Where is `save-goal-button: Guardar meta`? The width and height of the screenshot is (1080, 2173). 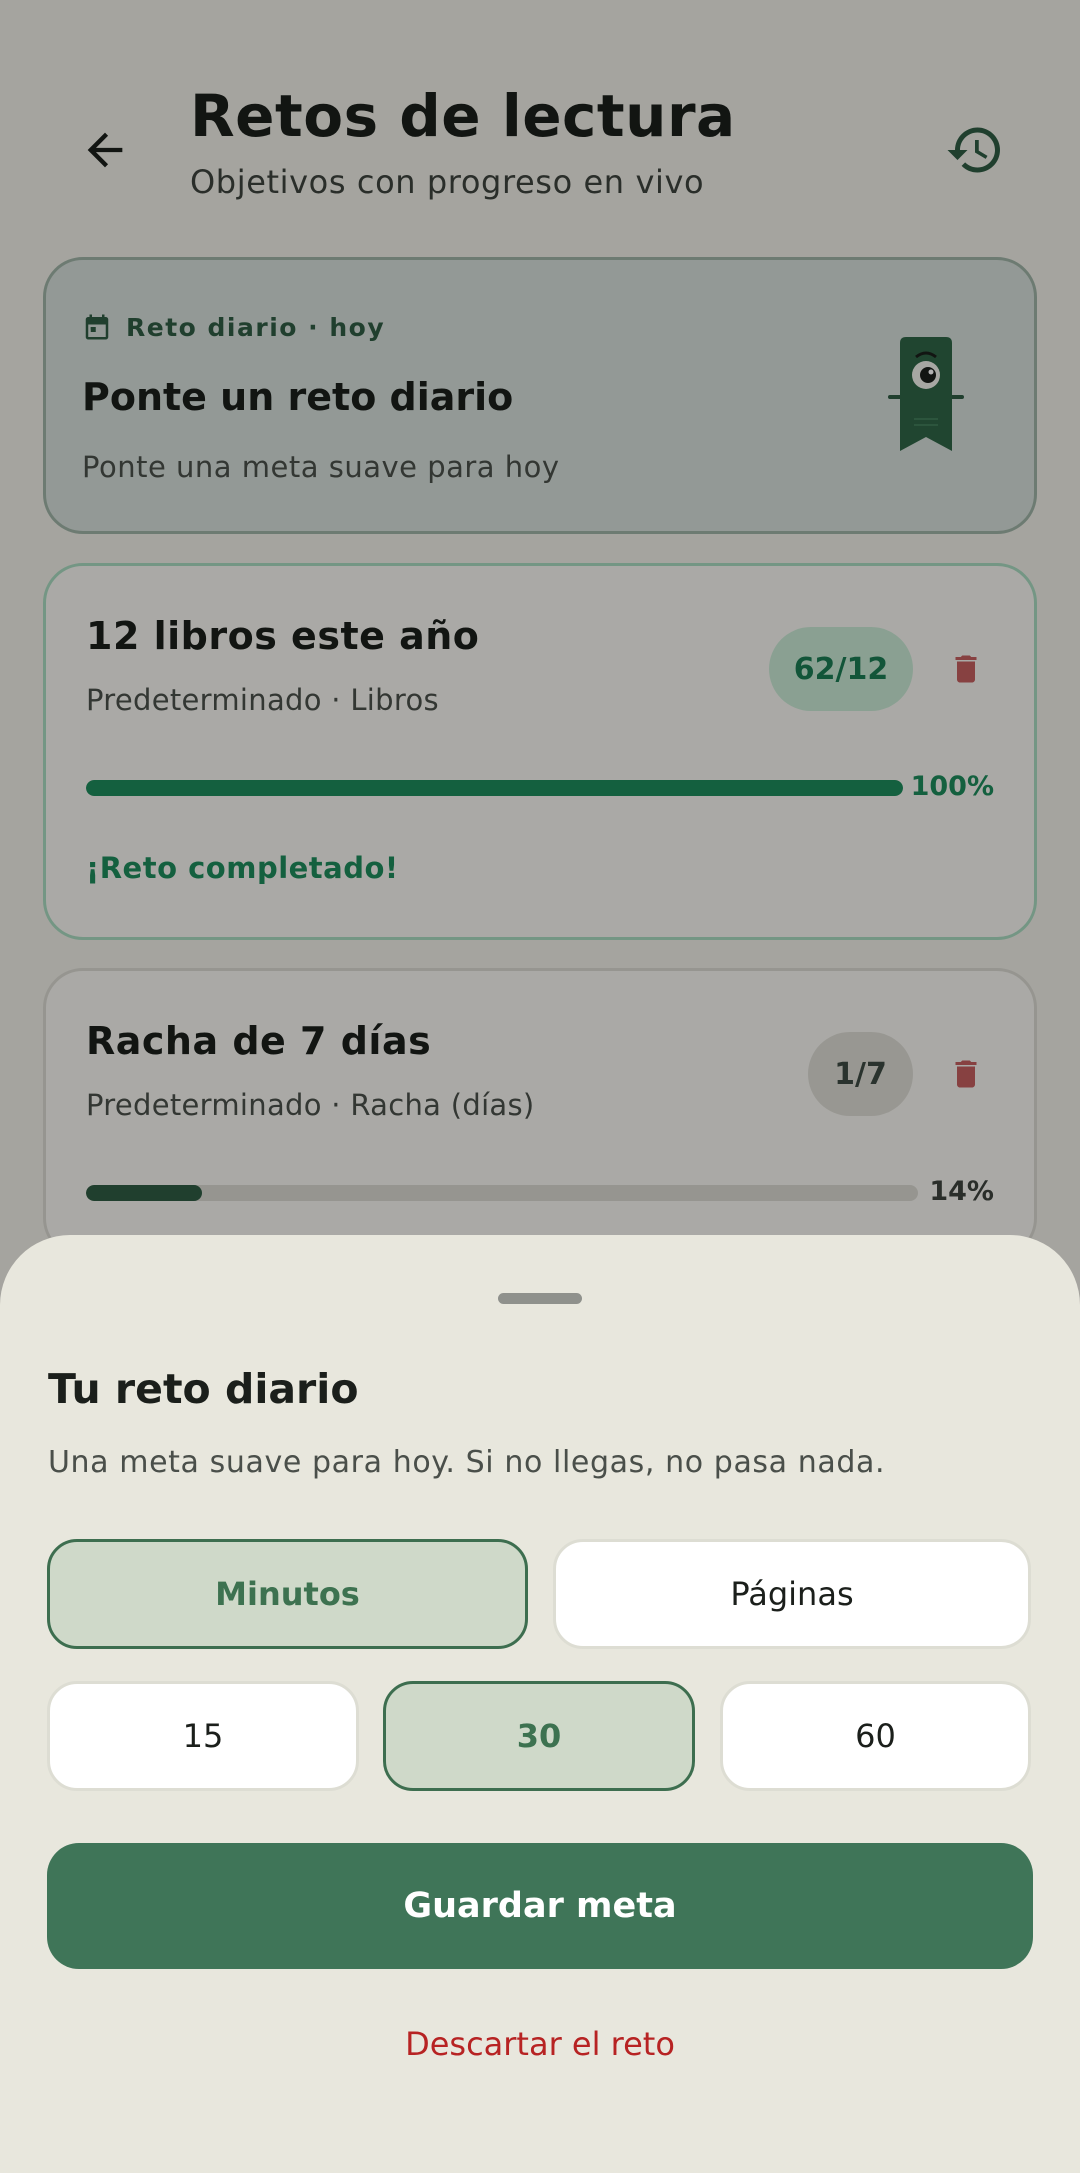
save-goal-button: Guardar meta is located at coordinates (540, 1906).